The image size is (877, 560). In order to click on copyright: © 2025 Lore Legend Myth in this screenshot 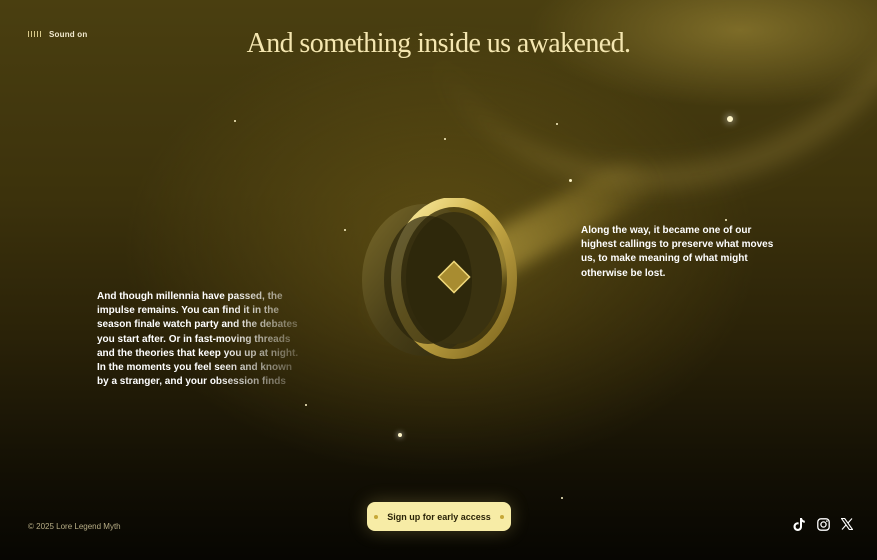, I will do `click(74, 526)`.